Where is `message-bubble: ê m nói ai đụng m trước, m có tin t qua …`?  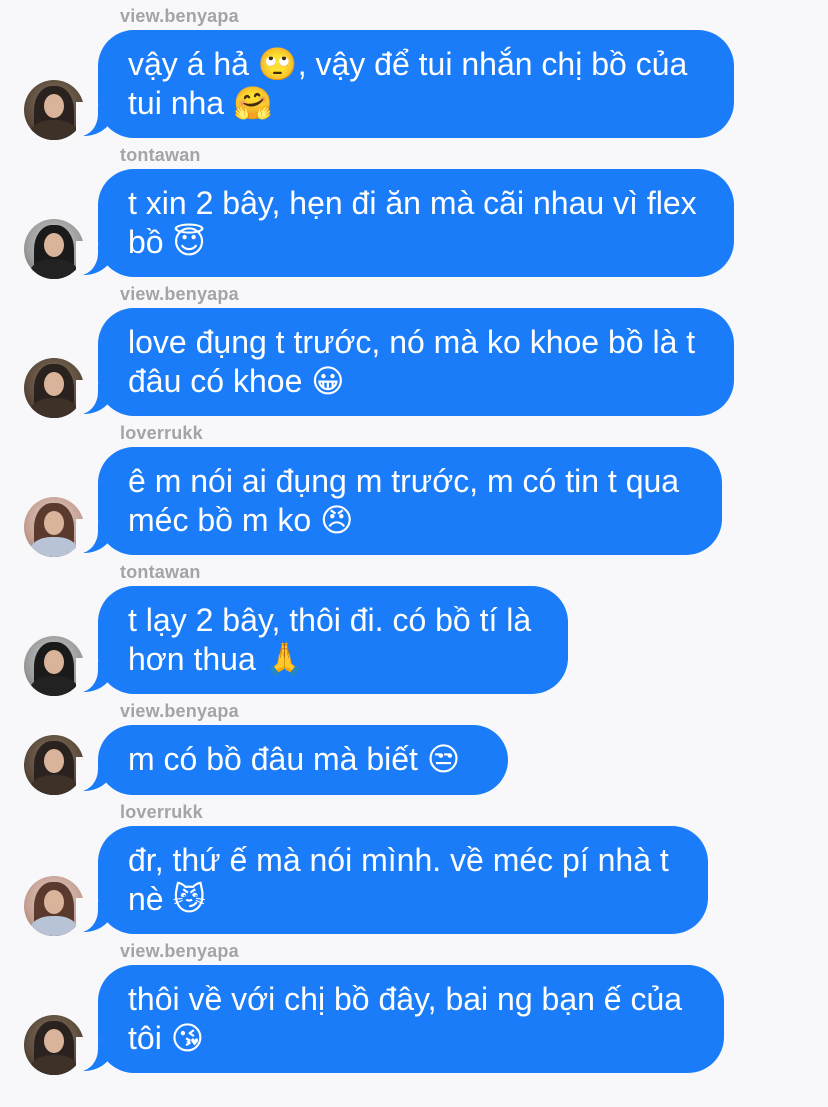
message-bubble: ê m nói ai đụng m trước, m có tin t qua … is located at coordinates (410, 501).